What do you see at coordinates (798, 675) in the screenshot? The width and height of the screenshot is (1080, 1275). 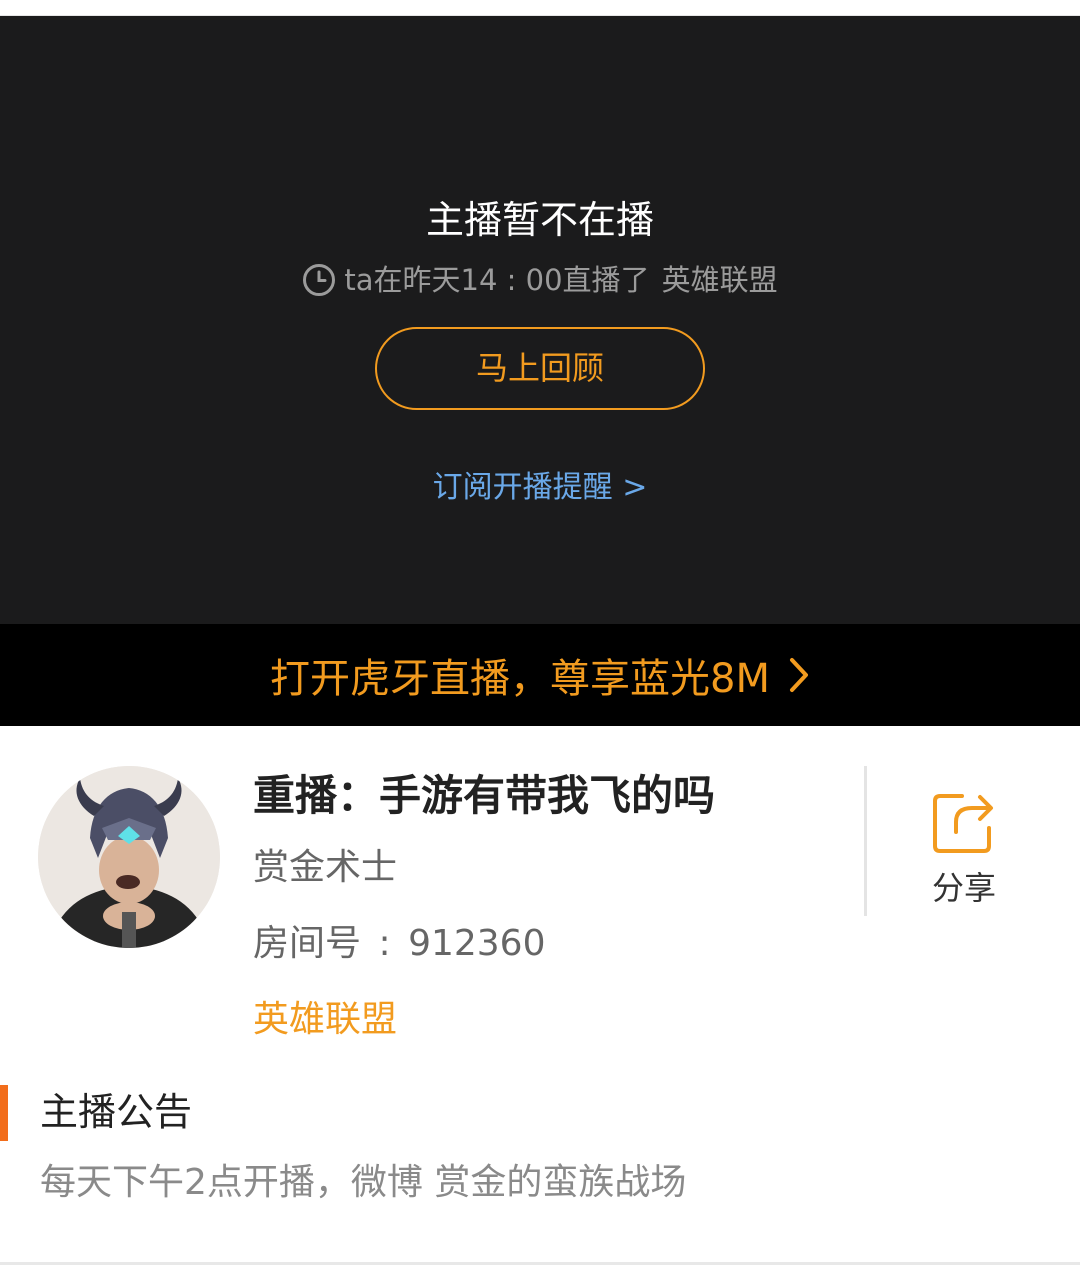 I see `chevron-right-icon` at bounding box center [798, 675].